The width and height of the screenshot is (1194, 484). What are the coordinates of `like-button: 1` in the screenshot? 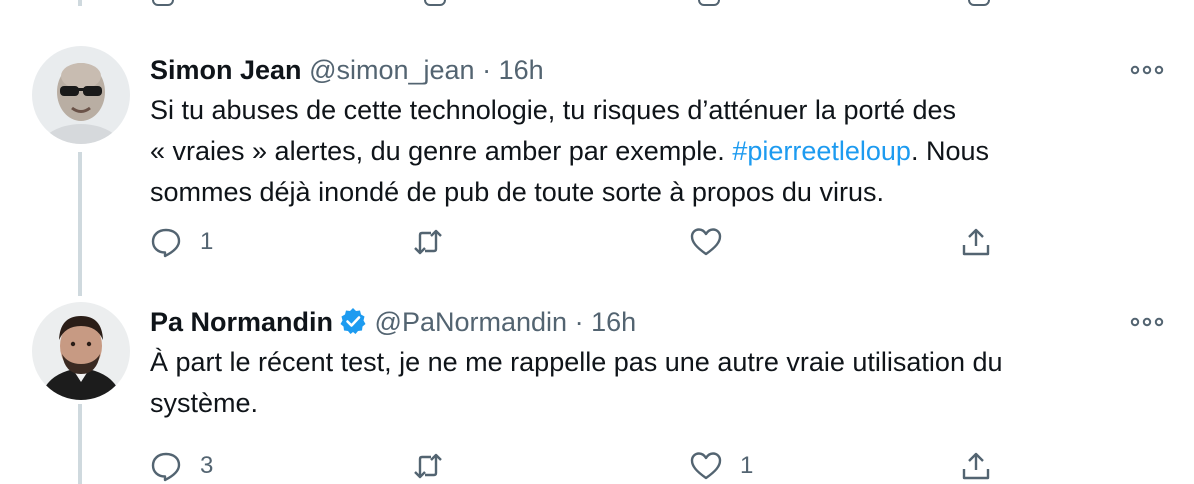 It's located at (721, 465).